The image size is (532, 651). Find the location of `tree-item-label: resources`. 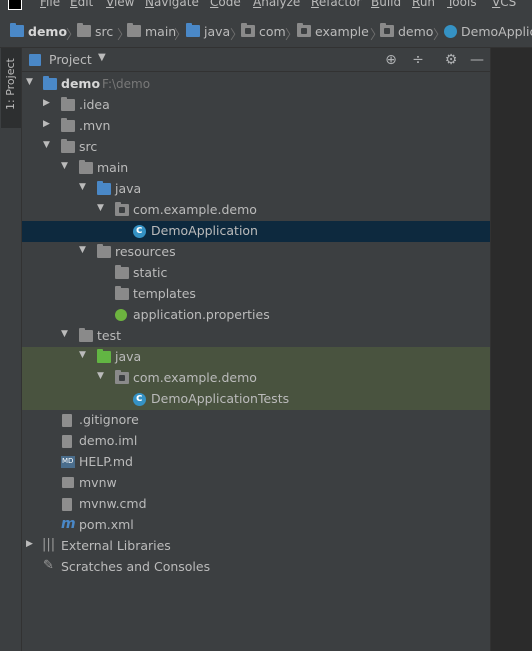

tree-item-label: resources is located at coordinates (145, 251).